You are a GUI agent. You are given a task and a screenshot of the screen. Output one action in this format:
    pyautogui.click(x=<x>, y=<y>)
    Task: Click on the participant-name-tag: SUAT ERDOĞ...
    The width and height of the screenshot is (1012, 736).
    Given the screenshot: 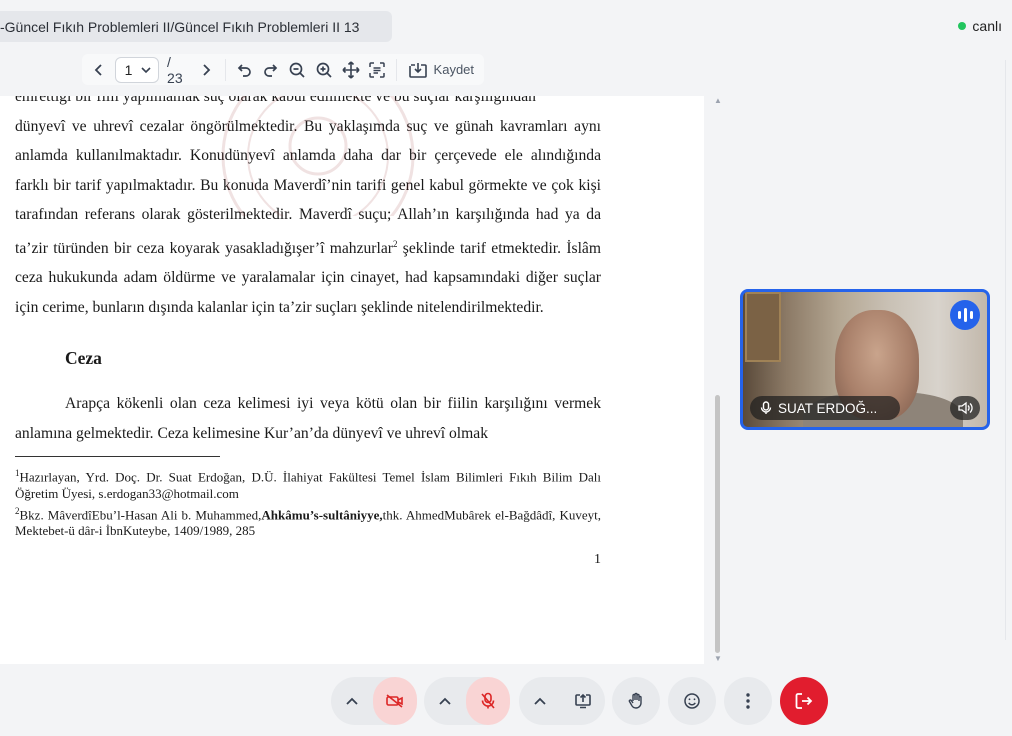 What is the action you would take?
    pyautogui.click(x=825, y=408)
    